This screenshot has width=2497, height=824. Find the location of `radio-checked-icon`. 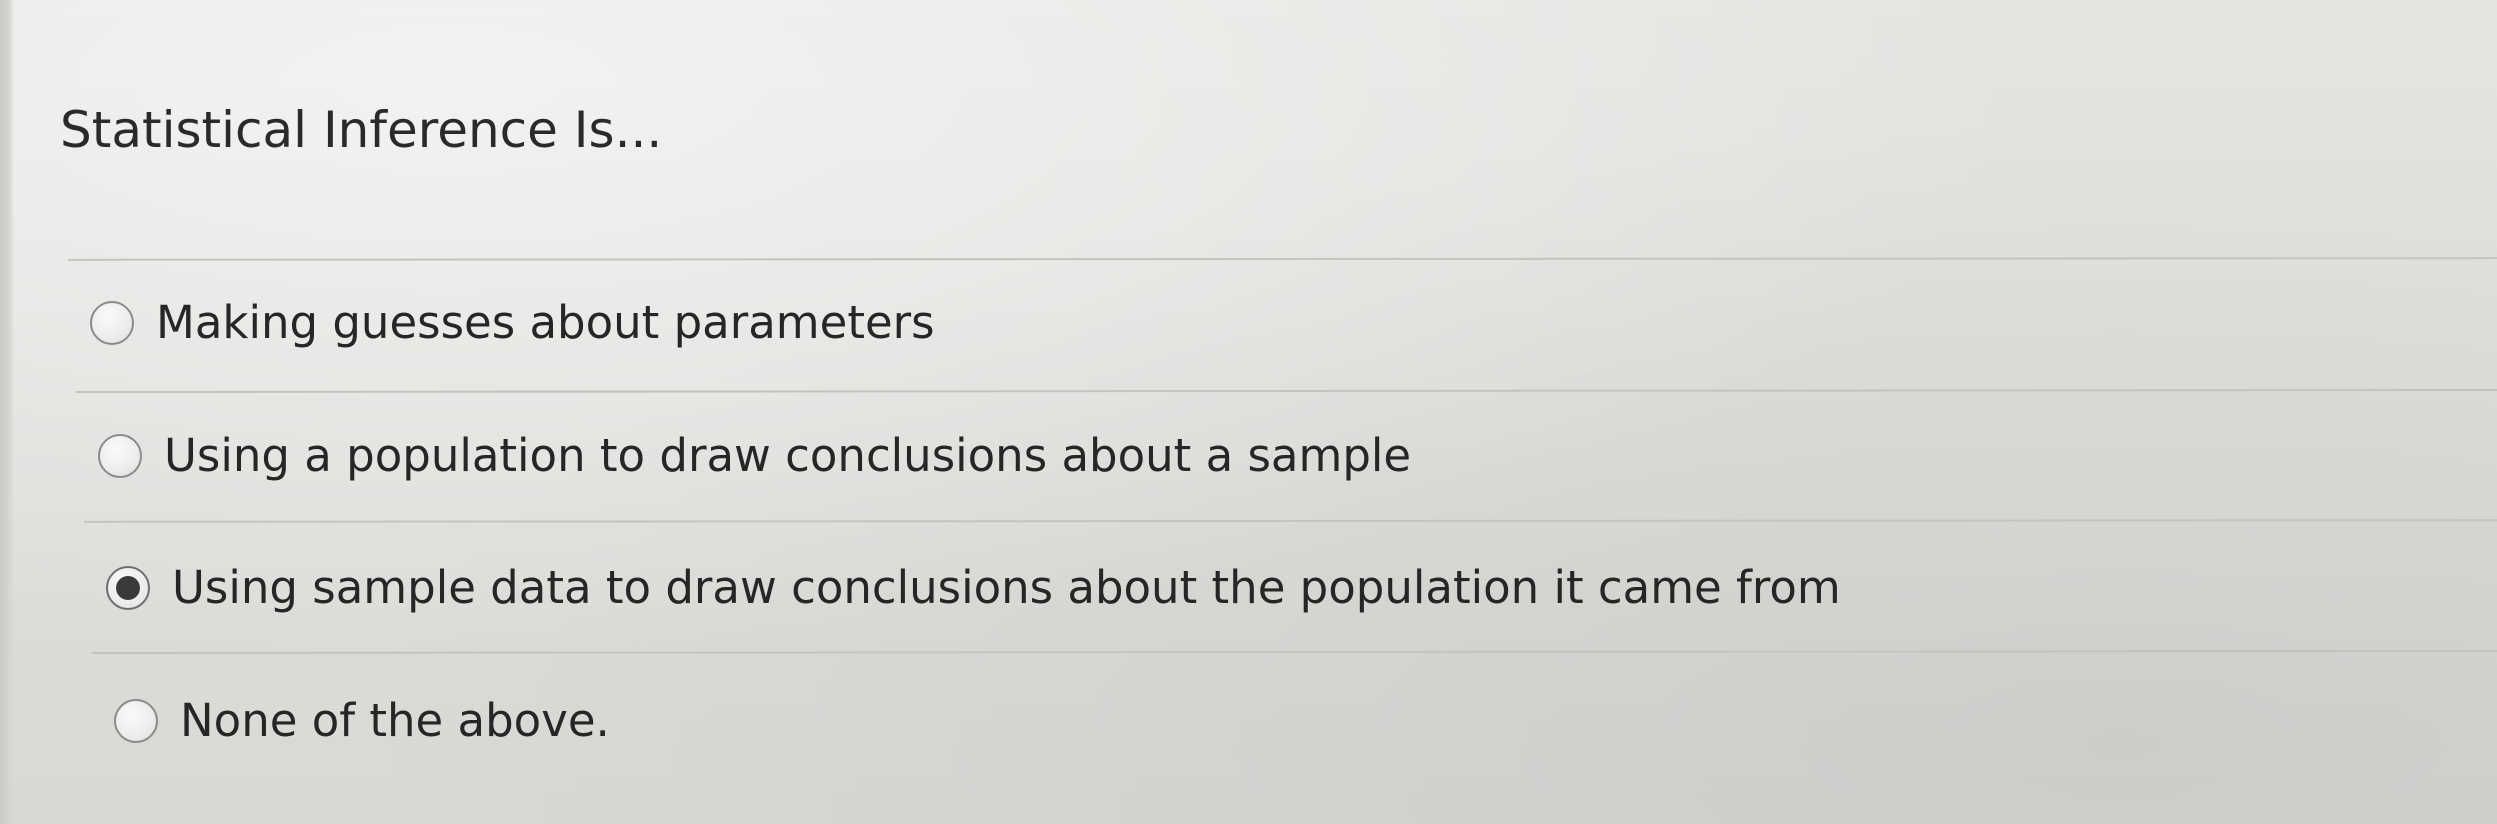

radio-checked-icon is located at coordinates (128, 588).